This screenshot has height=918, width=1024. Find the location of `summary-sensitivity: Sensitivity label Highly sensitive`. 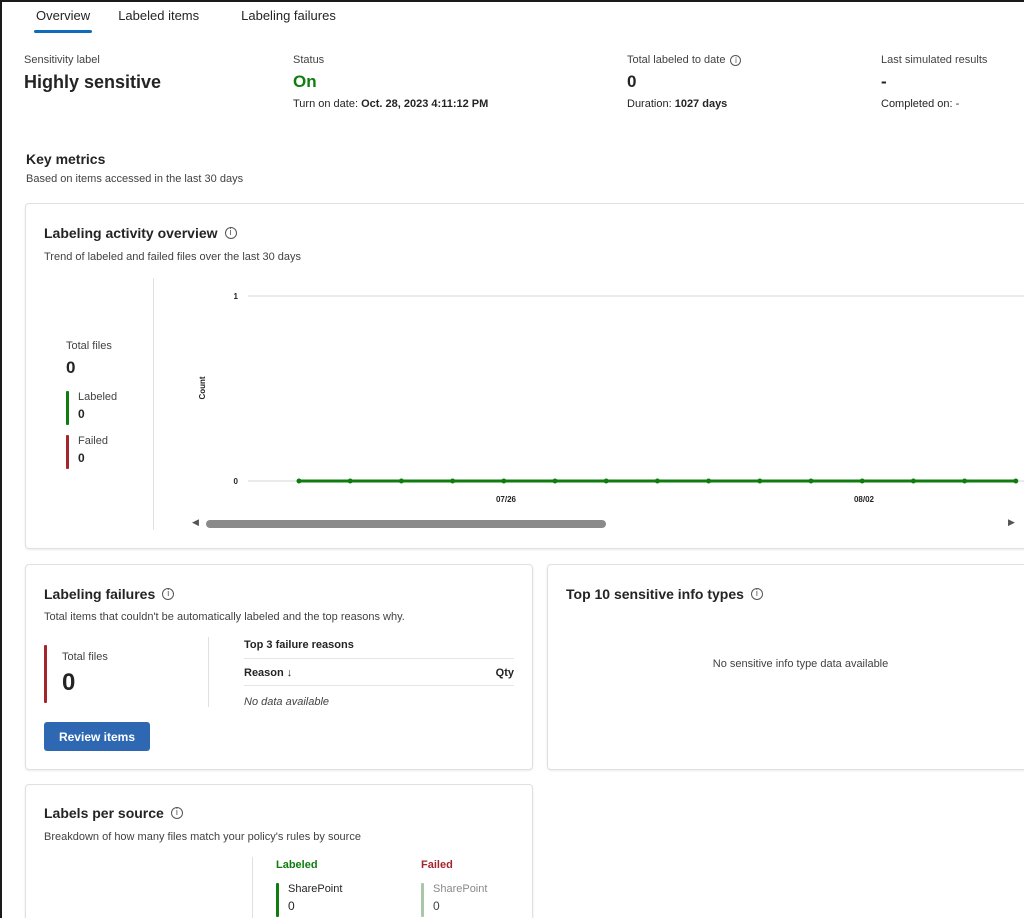

summary-sensitivity: Sensitivity label Highly sensitive is located at coordinates (92, 73).